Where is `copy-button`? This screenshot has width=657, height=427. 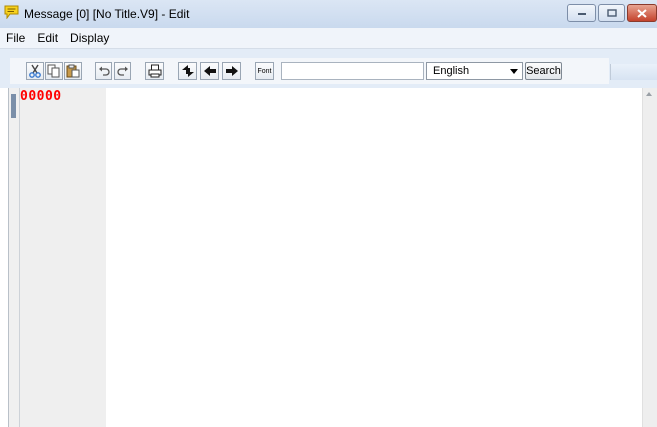 copy-button is located at coordinates (54, 71).